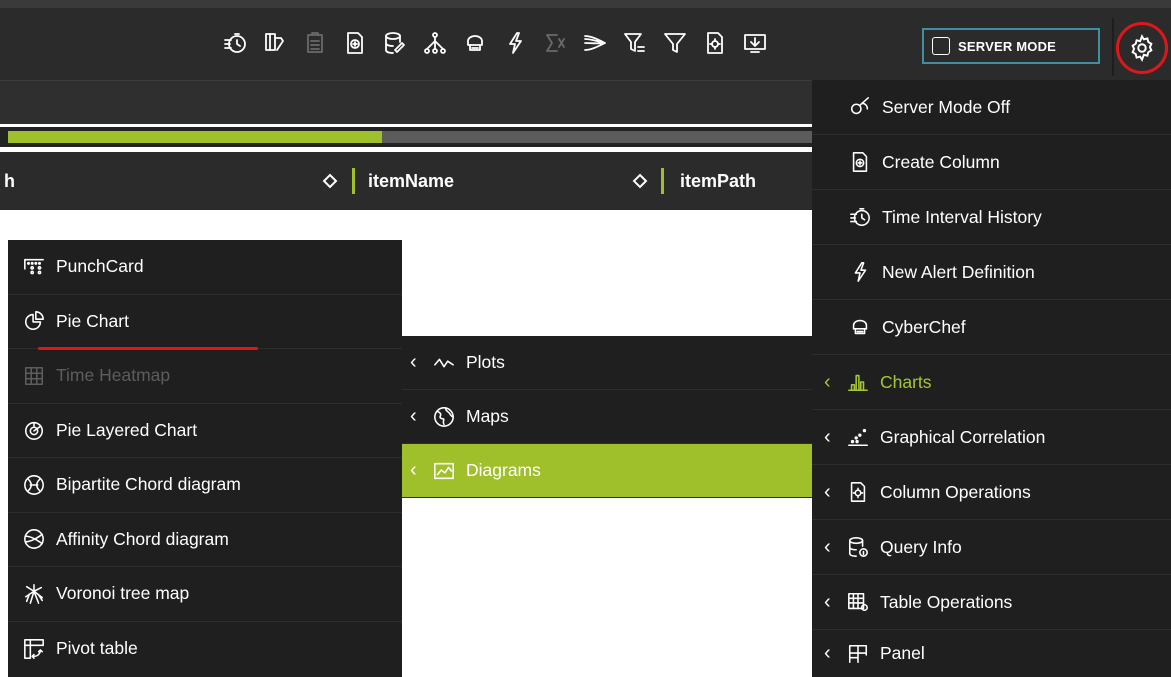 The image size is (1171, 677). Describe the element at coordinates (755, 43) in the screenshot. I see `download-icon` at that location.